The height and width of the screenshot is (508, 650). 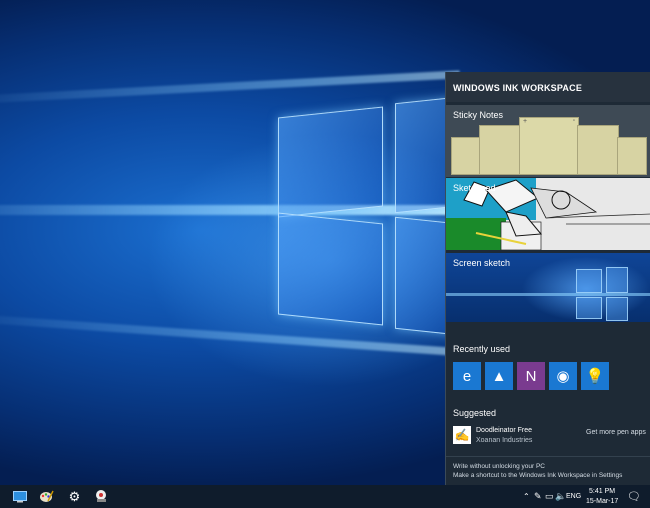 What do you see at coordinates (538, 496) in the screenshot?
I see `pen-tray-icon: ✎` at bounding box center [538, 496].